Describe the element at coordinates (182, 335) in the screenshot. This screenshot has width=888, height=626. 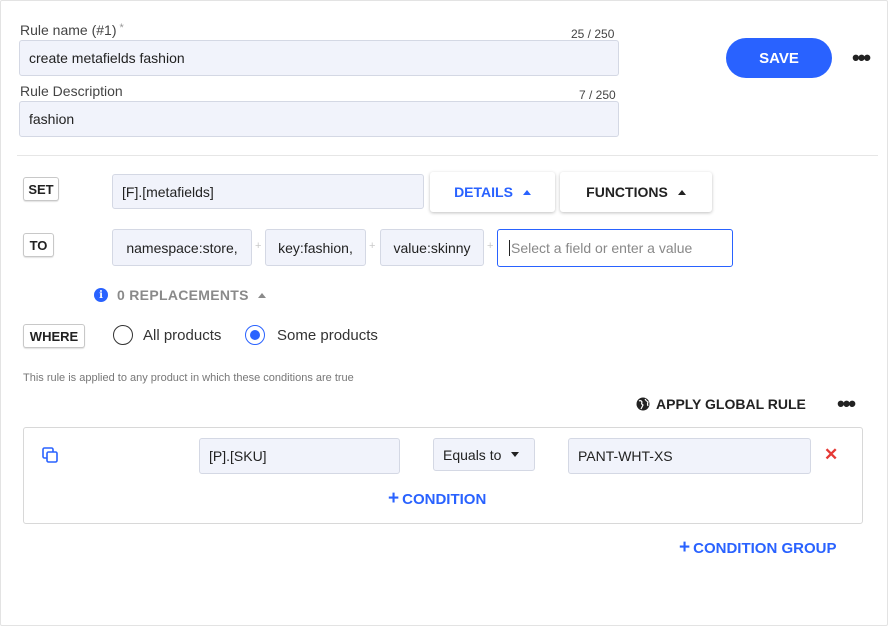
I see `radio-label: All products` at that location.